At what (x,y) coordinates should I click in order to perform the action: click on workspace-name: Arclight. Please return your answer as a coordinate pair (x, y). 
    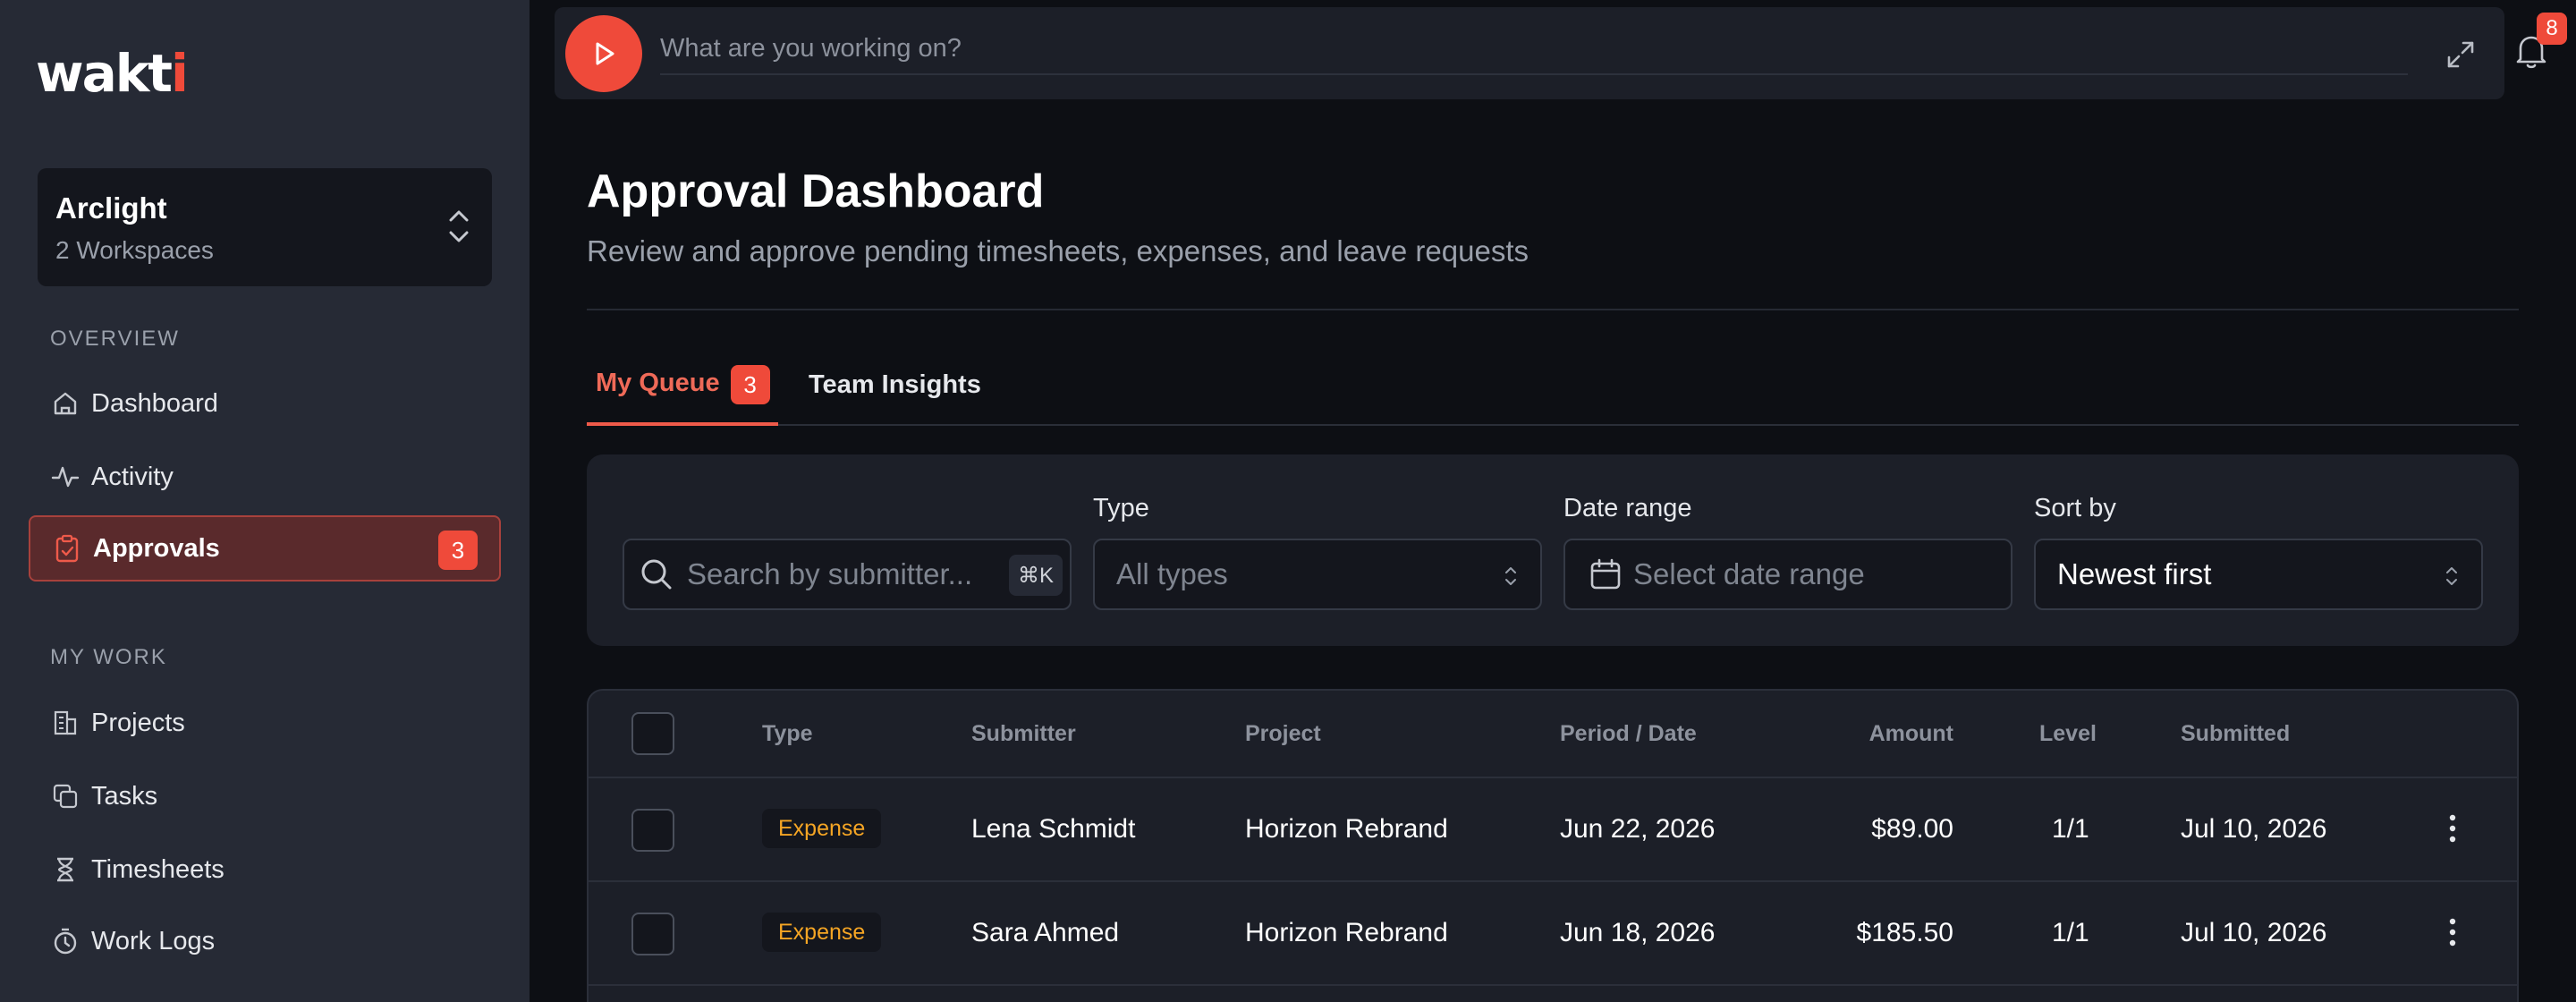
    Looking at the image, I should click on (111, 208).